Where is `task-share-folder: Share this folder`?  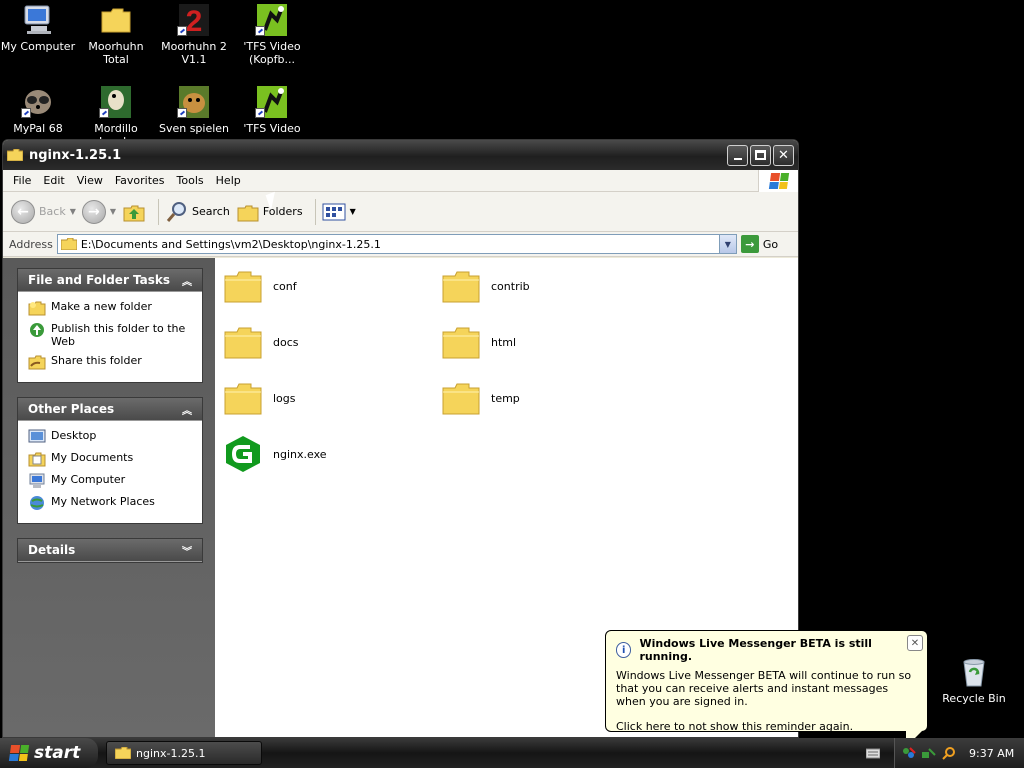 task-share-folder: Share this folder is located at coordinates (111, 362).